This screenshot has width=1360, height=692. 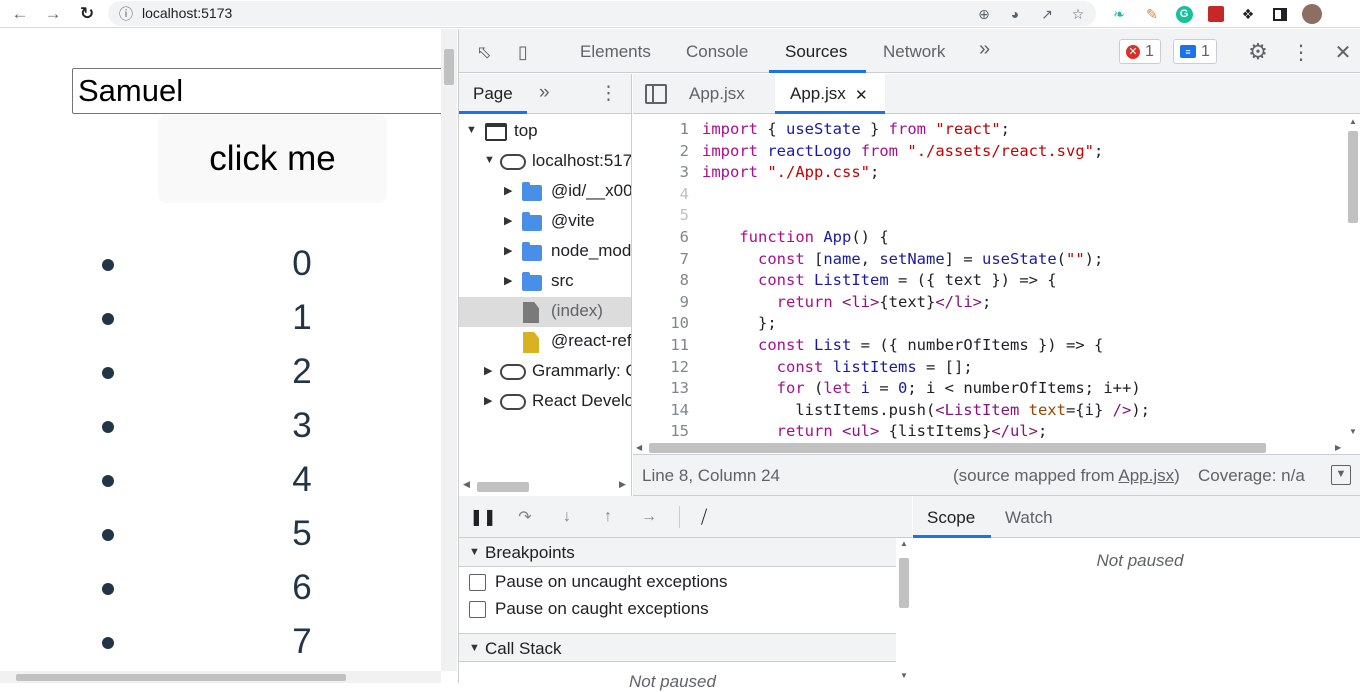 What do you see at coordinates (615, 52) in the screenshot?
I see `tab-elements: Elements` at bounding box center [615, 52].